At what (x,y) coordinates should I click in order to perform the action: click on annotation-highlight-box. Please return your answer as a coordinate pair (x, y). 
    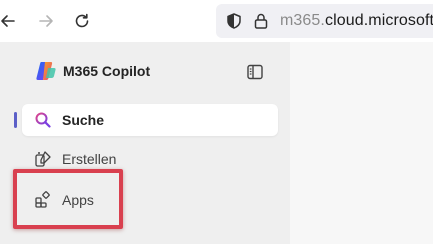
    Looking at the image, I should click on (68, 199).